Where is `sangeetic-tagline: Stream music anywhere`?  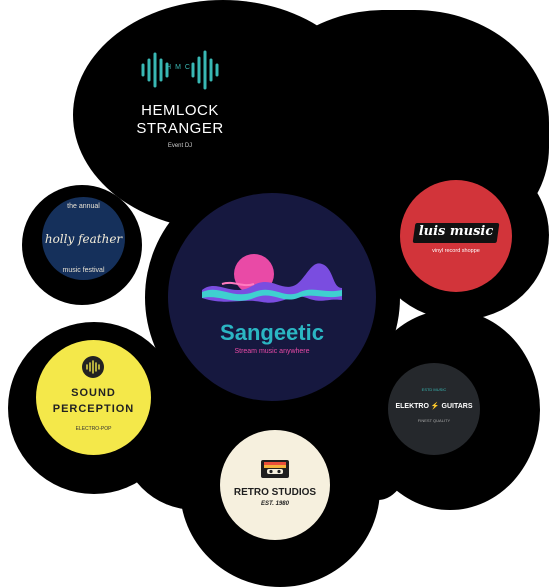 sangeetic-tagline: Stream music anywhere is located at coordinates (272, 351).